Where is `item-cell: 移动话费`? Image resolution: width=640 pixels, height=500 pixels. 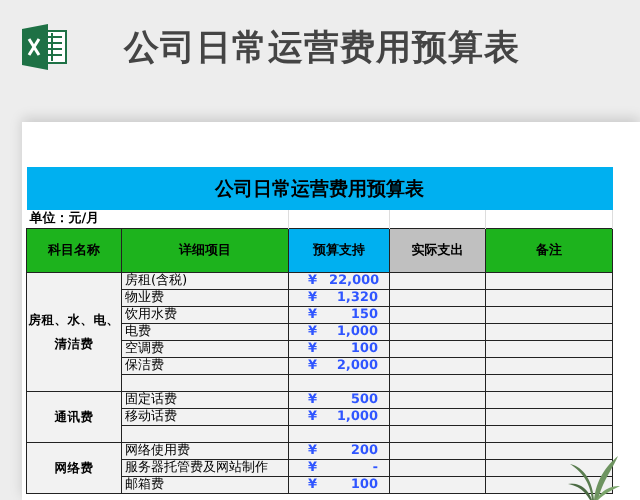
item-cell: 移动话费 is located at coordinates (205, 417).